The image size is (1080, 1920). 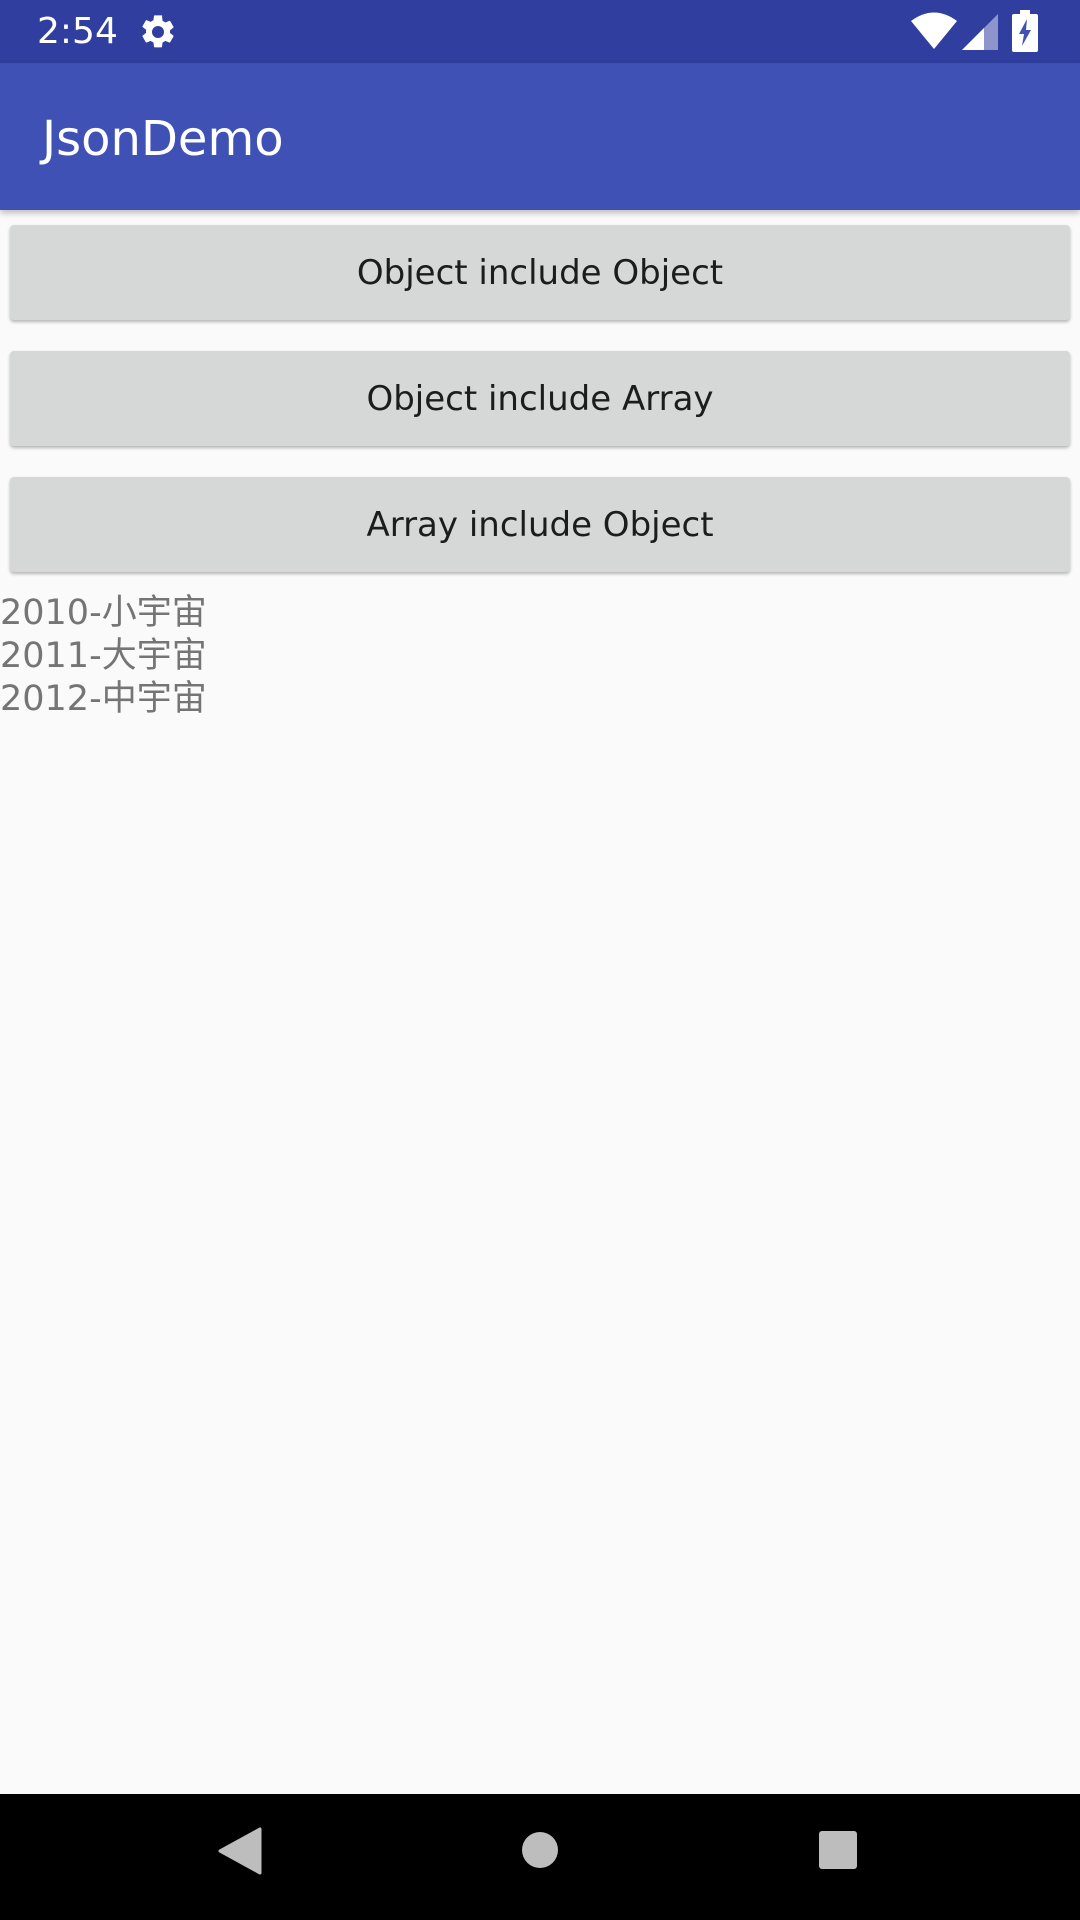 I want to click on array-include-object-button: Array include Object, so click(x=540, y=524).